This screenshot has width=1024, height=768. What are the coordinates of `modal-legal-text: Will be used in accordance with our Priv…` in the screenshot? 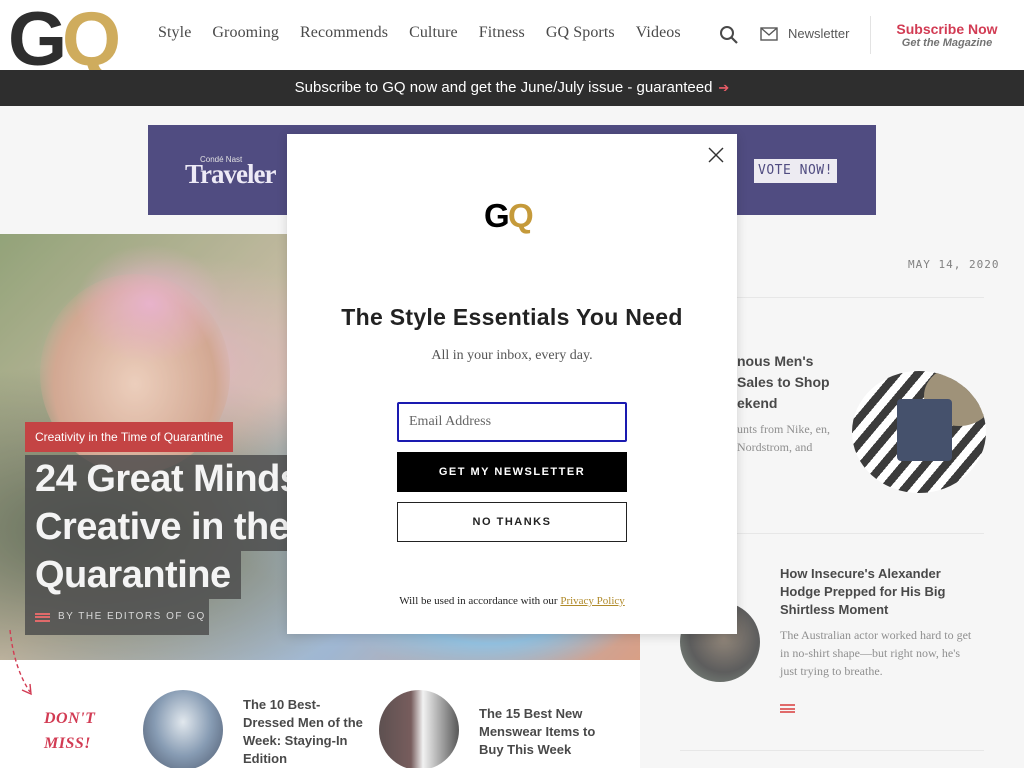 It's located at (512, 601).